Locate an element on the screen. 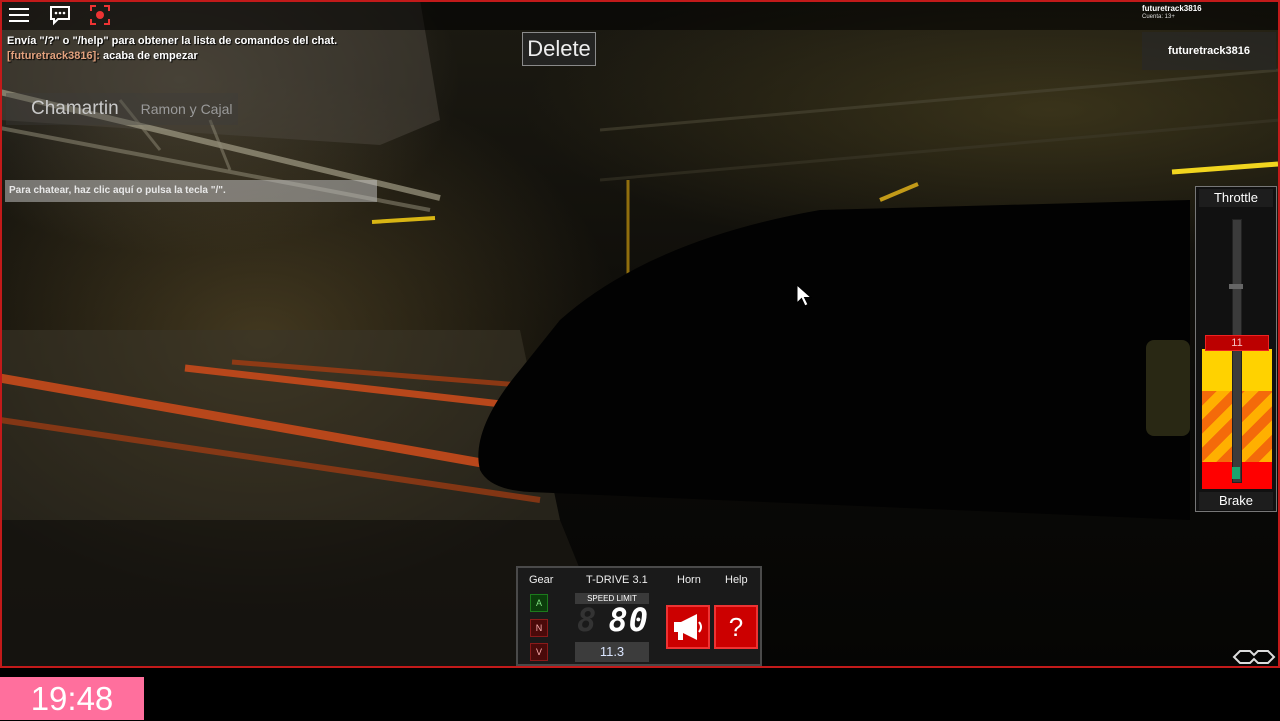  vr-goggles-icon is located at coordinates (1254, 657).